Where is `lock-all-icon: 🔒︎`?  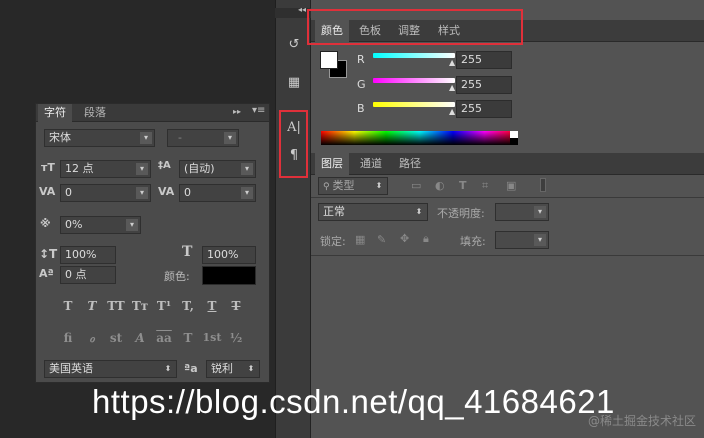 lock-all-icon: 🔒︎ is located at coordinates (426, 239).